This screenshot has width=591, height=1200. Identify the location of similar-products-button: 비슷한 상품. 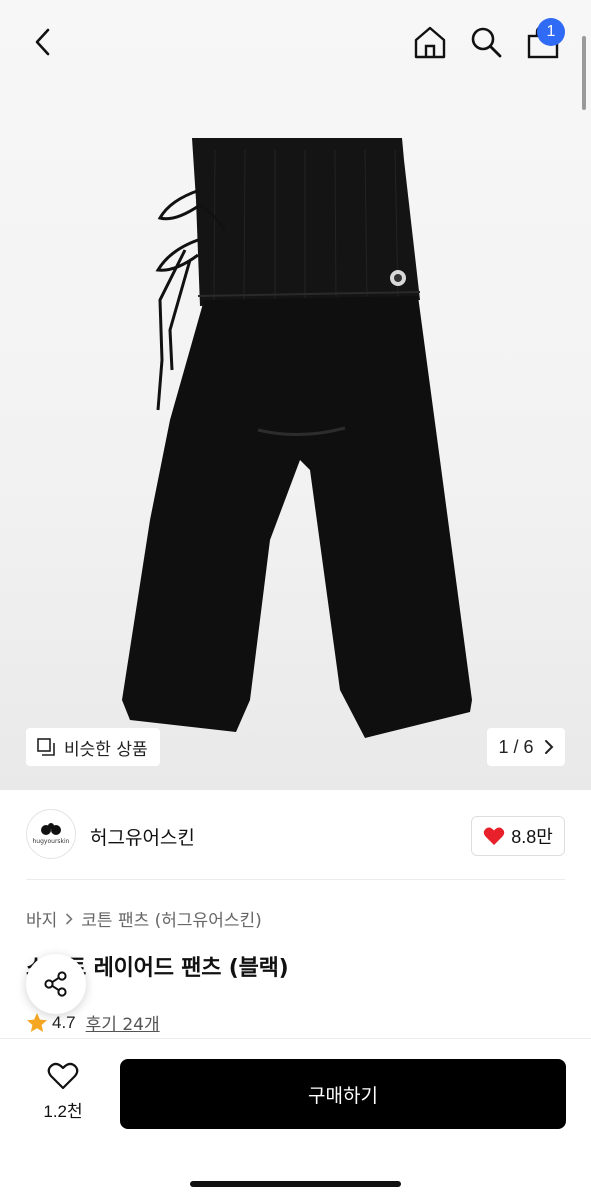
(93, 747).